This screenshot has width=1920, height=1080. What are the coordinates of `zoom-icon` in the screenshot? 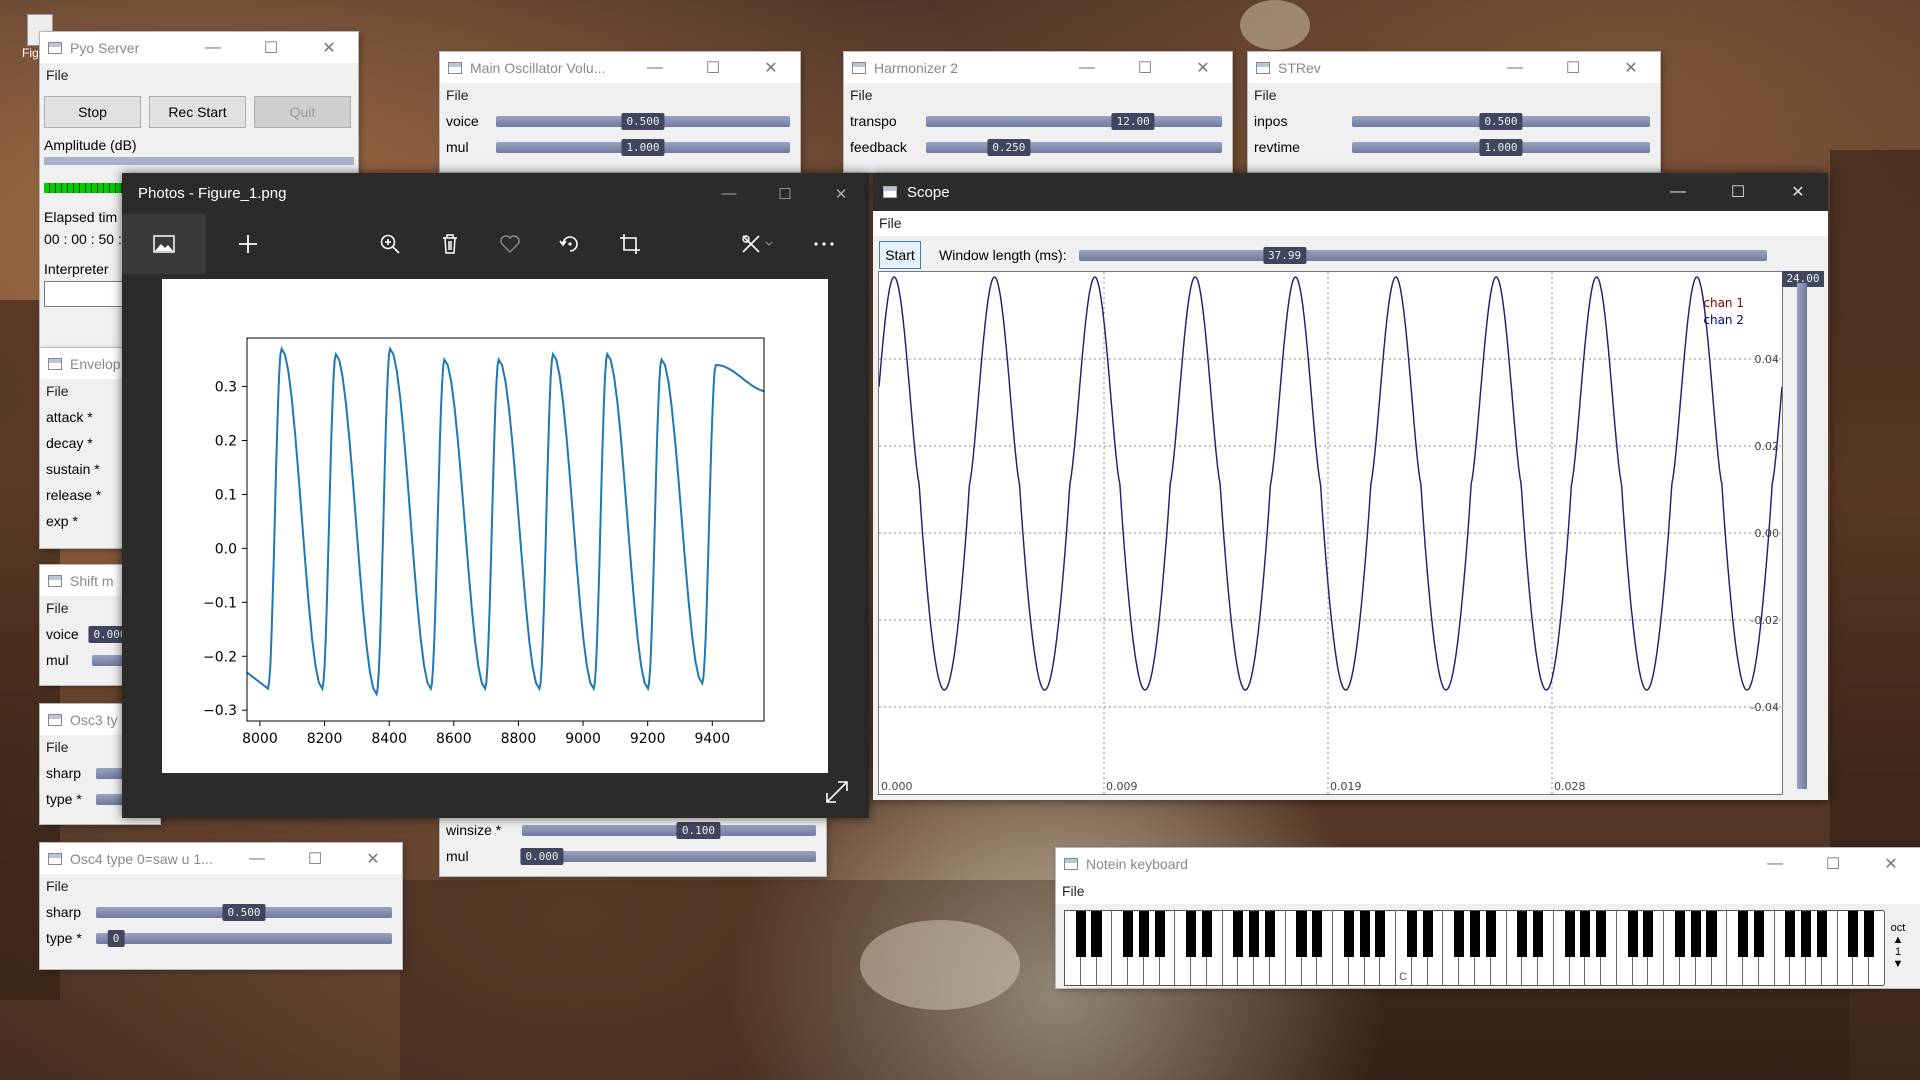 It's located at (390, 244).